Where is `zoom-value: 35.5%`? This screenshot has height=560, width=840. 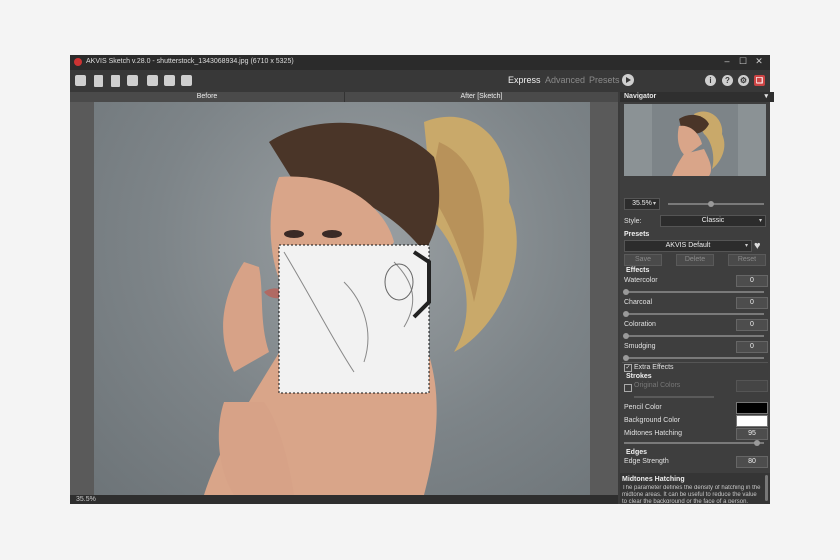
zoom-value: 35.5% is located at coordinates (642, 203).